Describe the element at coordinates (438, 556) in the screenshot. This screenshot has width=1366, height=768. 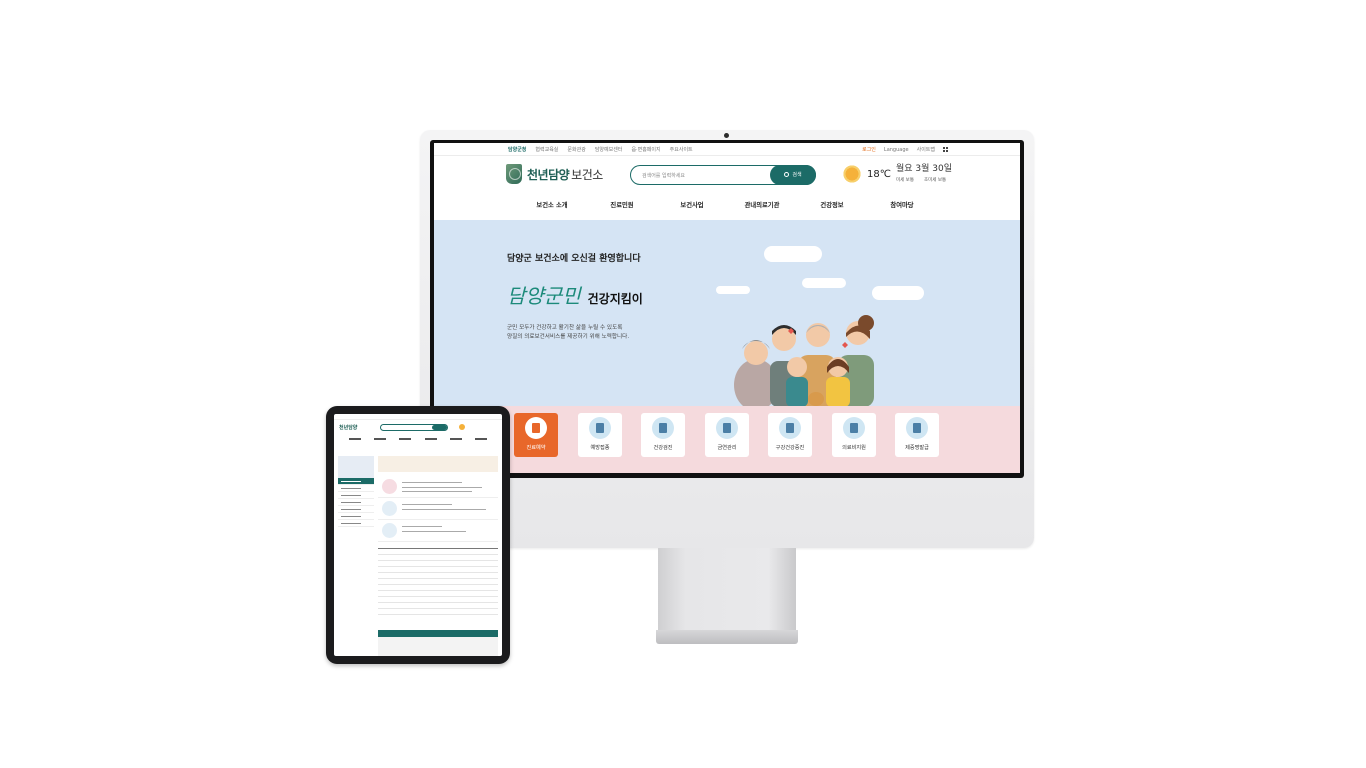
I see `tablet-content` at that location.